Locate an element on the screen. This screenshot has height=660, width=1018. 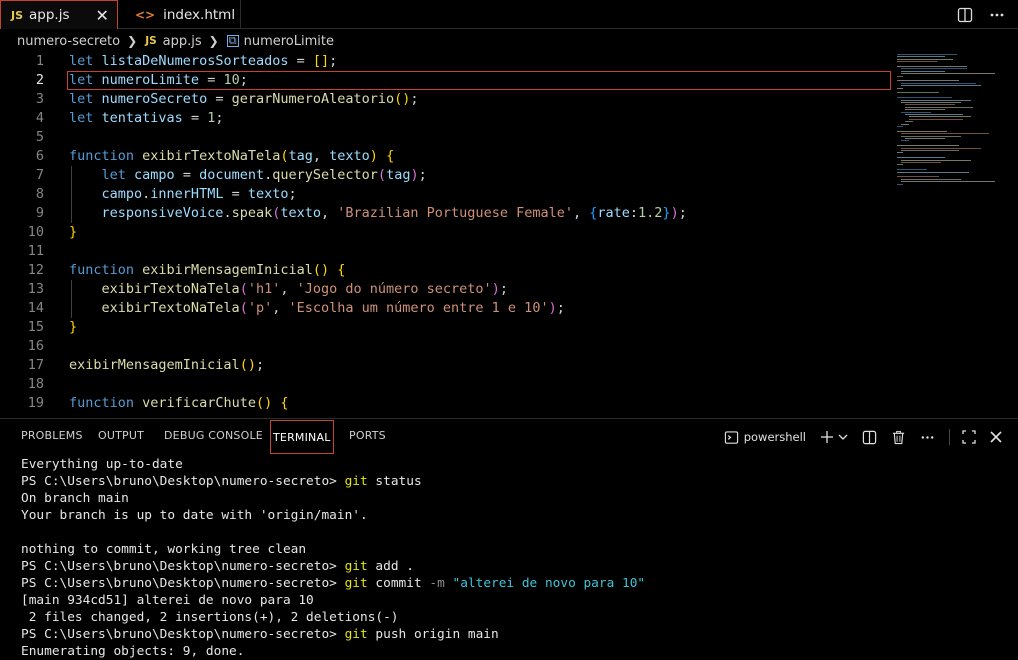
code-line: let campo = document.querySelector(tag); is located at coordinates (480, 175).